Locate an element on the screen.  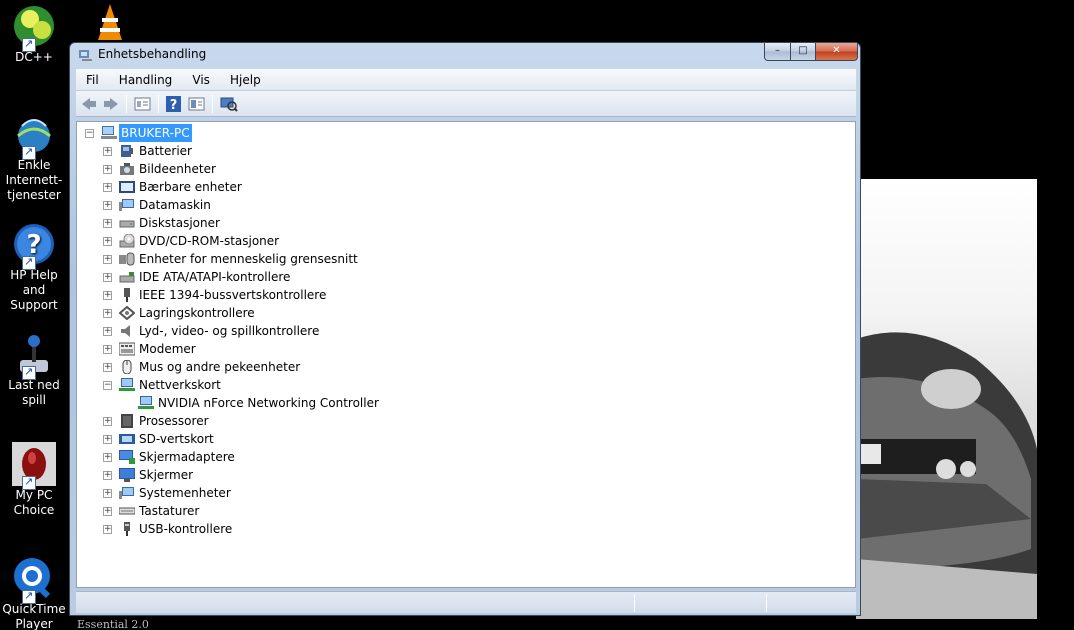
desktop-icon-label: HP Help and Support is located at coordinates (34, 290).